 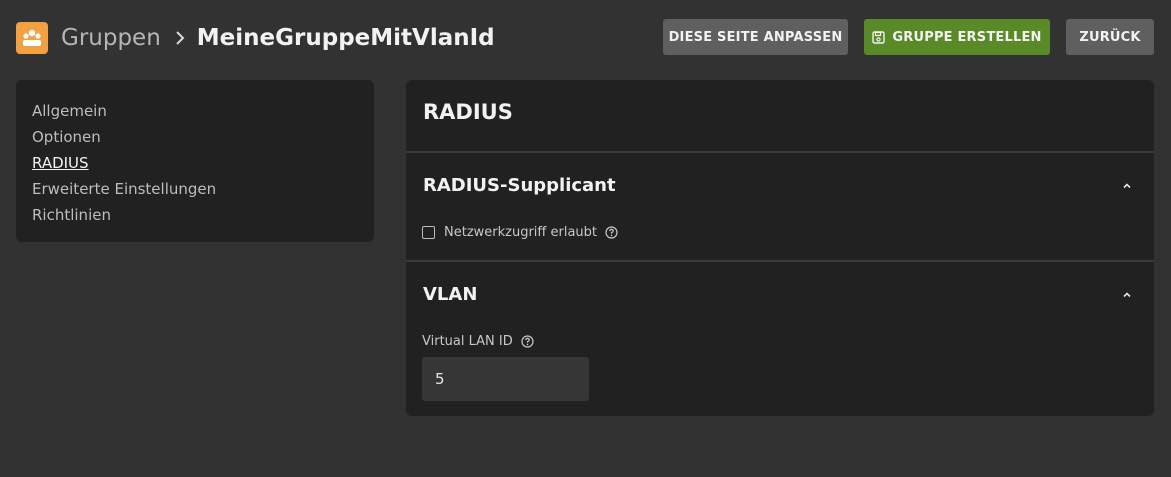 I want to click on network-access-checkbox, so click(x=428, y=232).